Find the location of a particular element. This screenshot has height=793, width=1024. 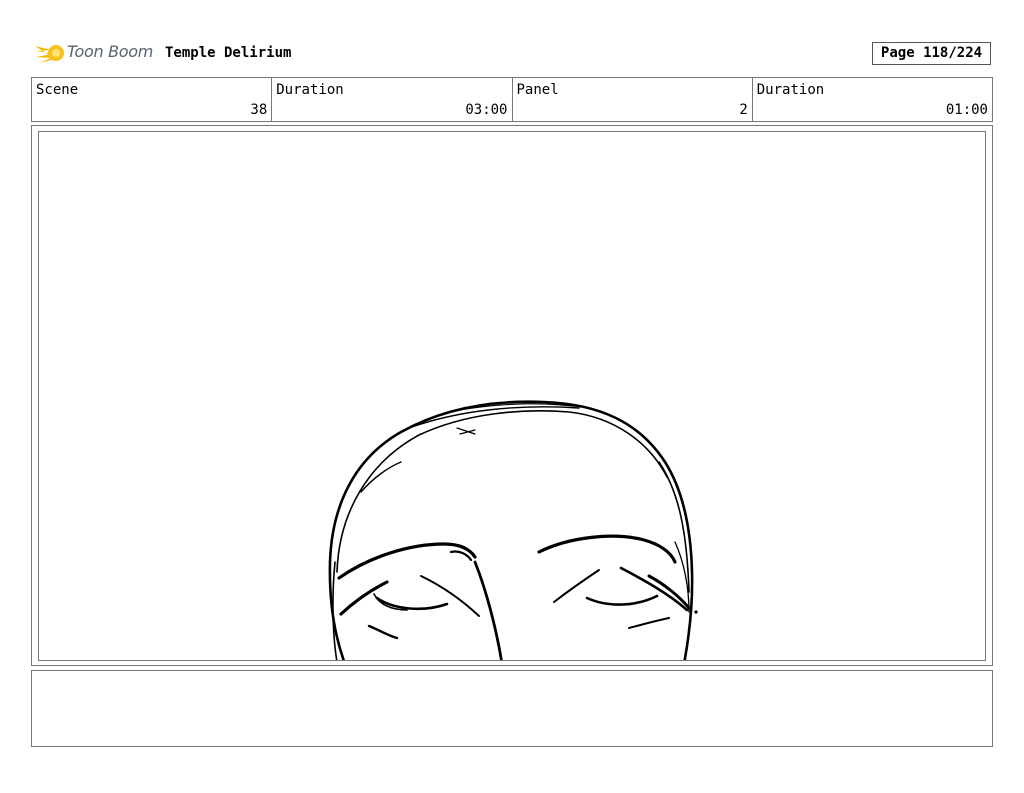

right-eyebrow is located at coordinates (607, 549).